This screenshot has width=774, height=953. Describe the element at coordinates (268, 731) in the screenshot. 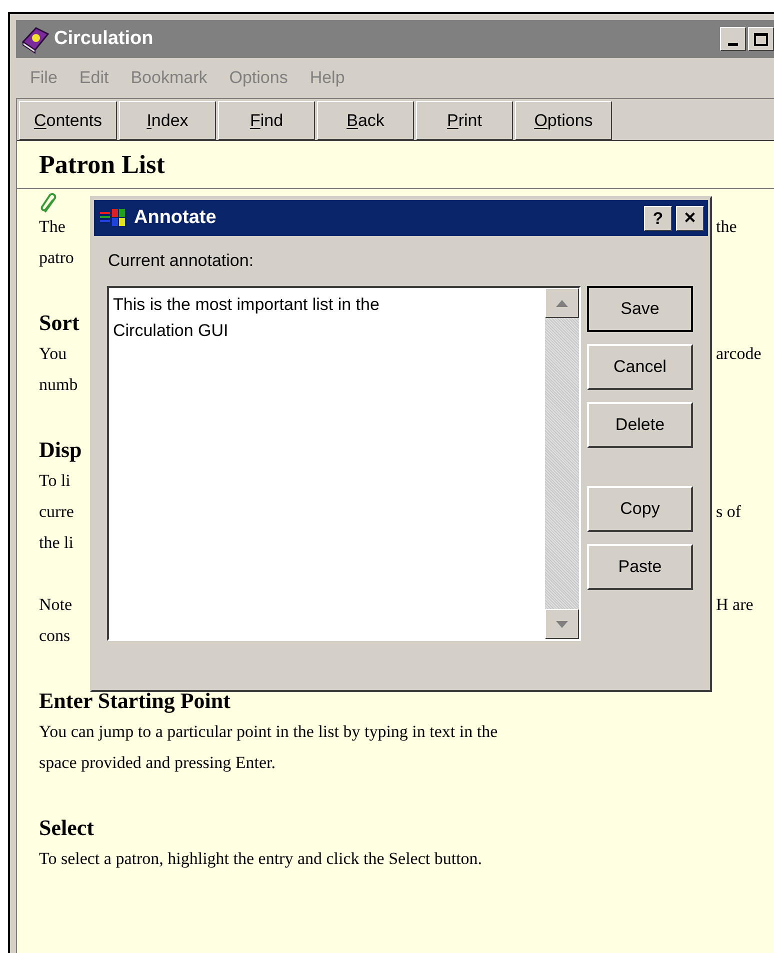

I see `body-text: You can jump to a particular point in the list by typing in text in the` at that location.